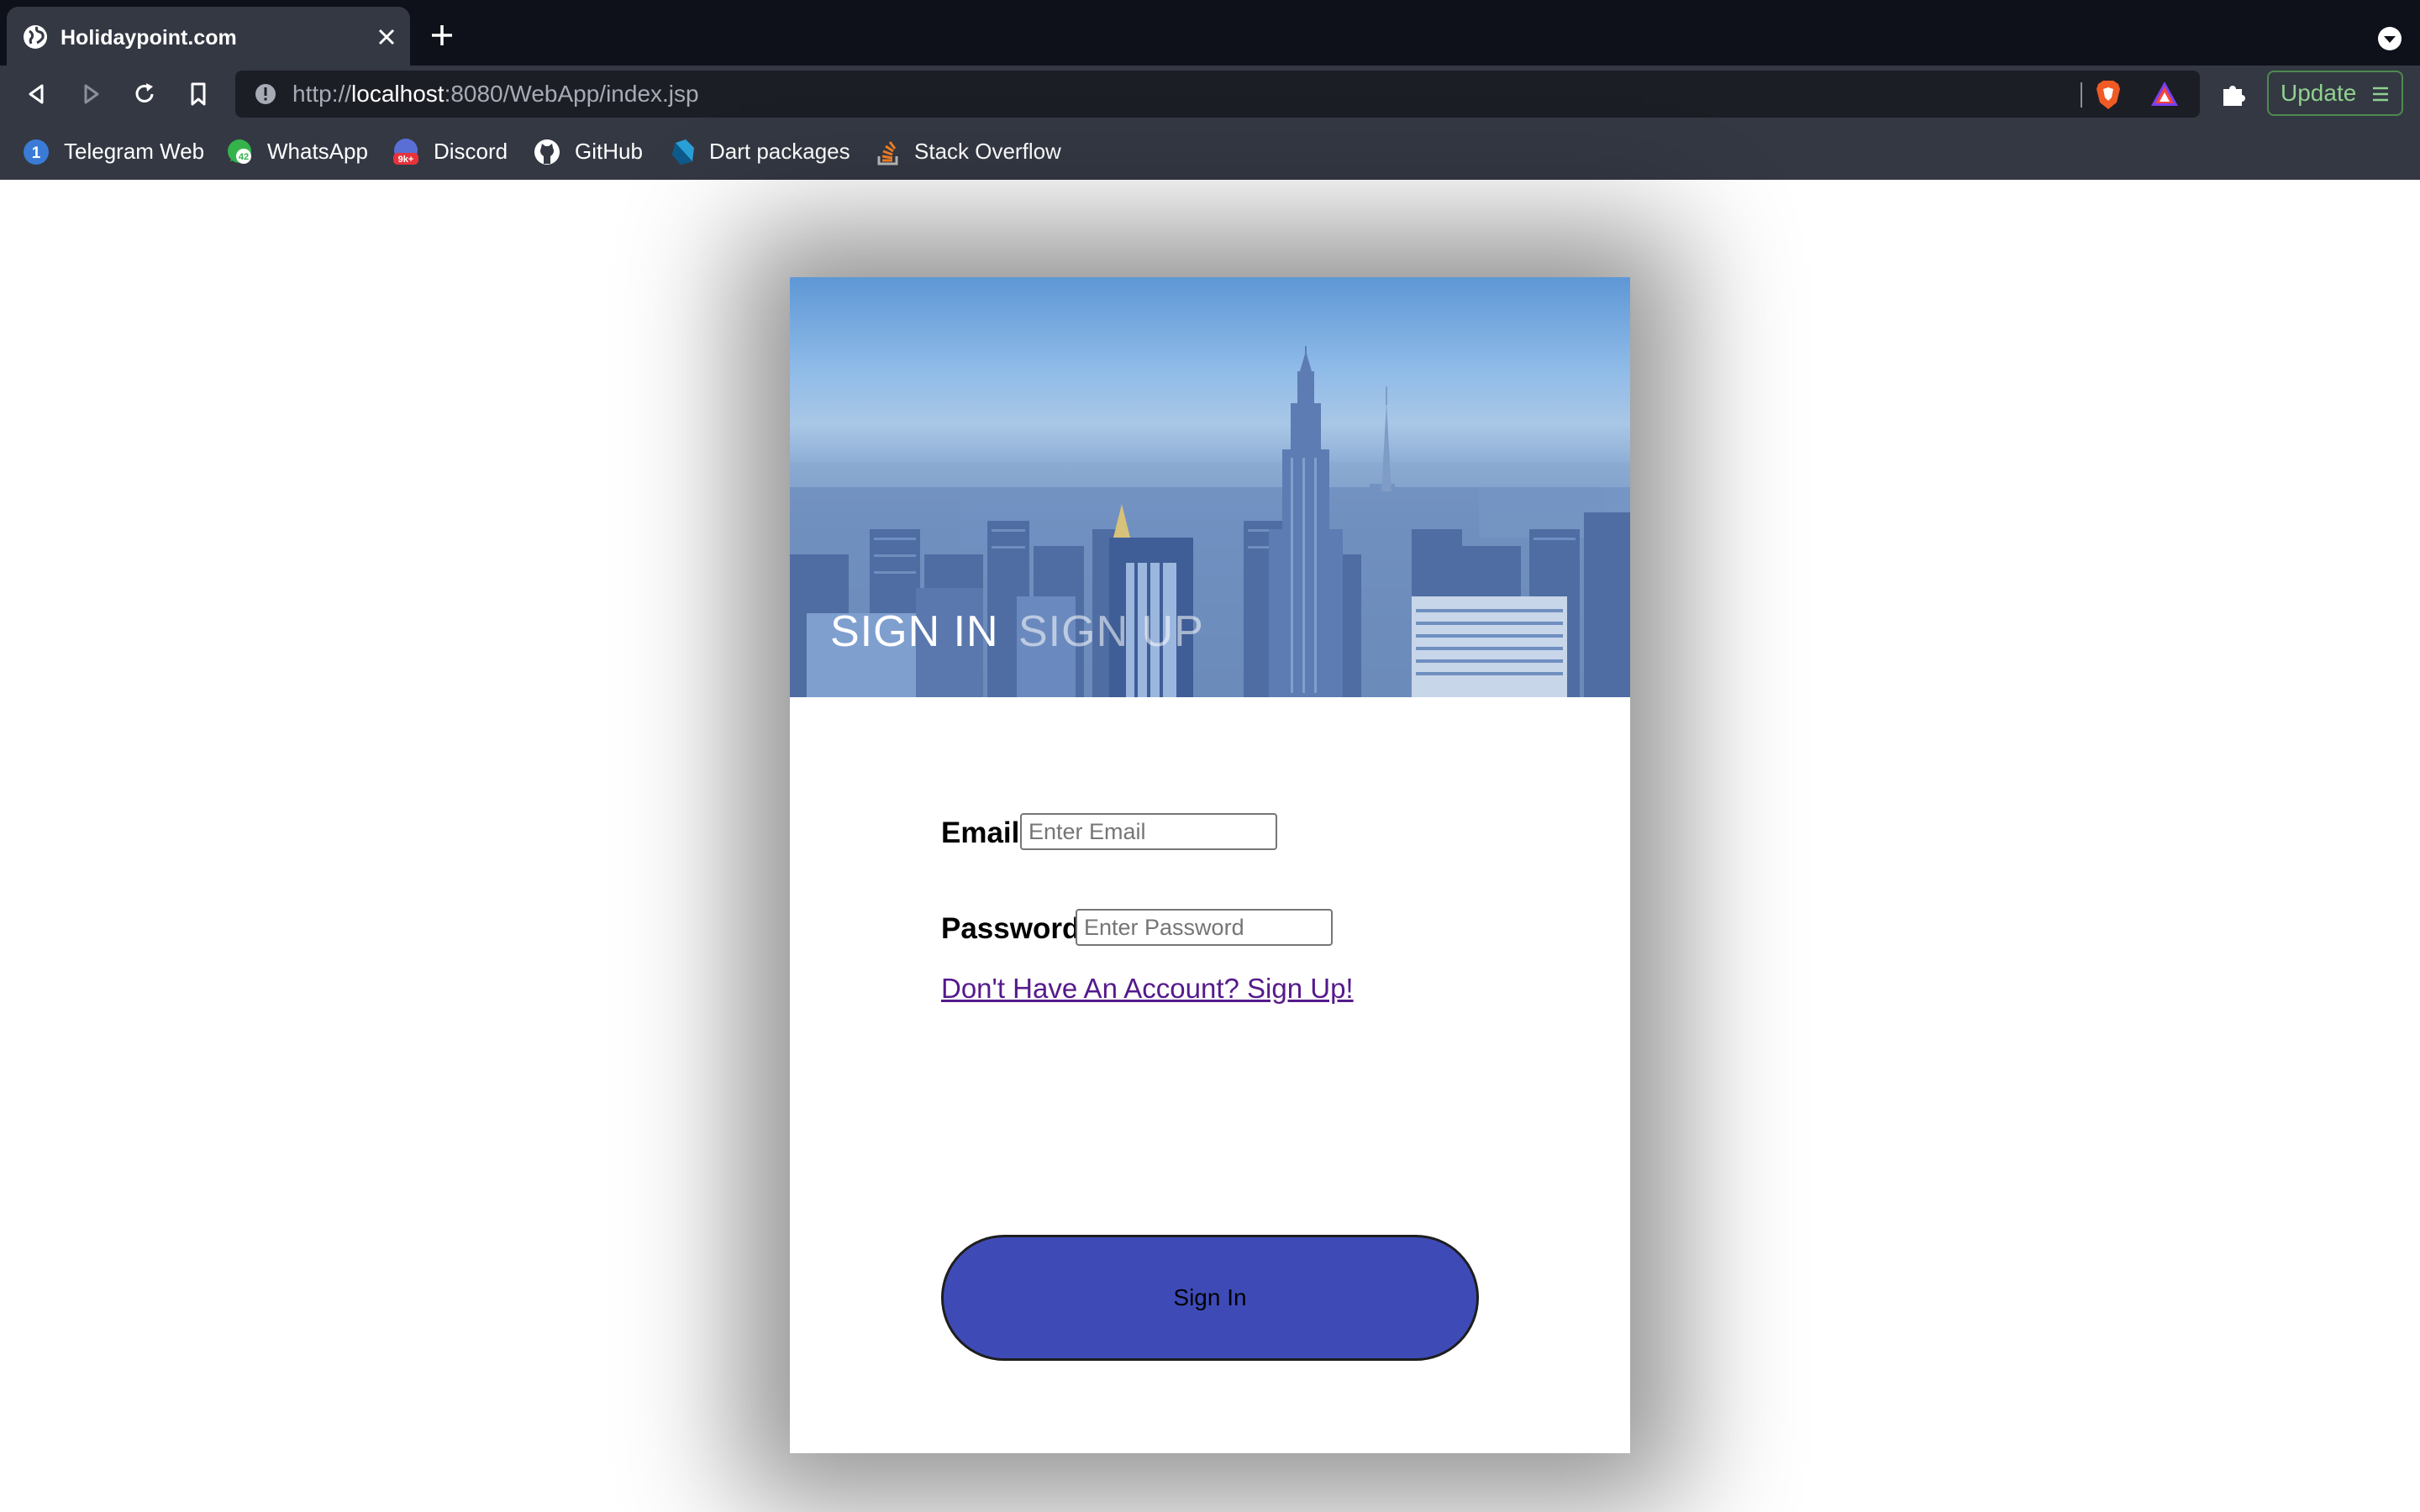 This screenshot has height=1512, width=2420. I want to click on stackoverflow-icon, so click(887, 153).